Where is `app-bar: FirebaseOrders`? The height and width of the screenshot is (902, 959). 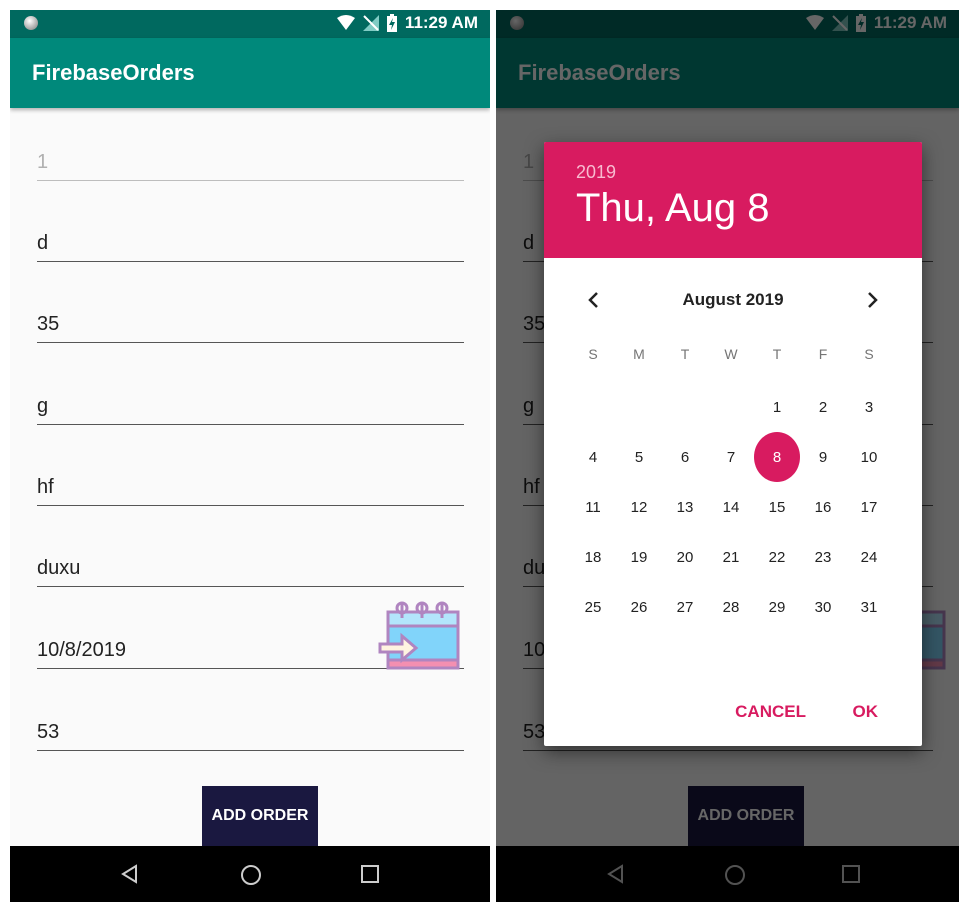 app-bar: FirebaseOrders is located at coordinates (250, 73).